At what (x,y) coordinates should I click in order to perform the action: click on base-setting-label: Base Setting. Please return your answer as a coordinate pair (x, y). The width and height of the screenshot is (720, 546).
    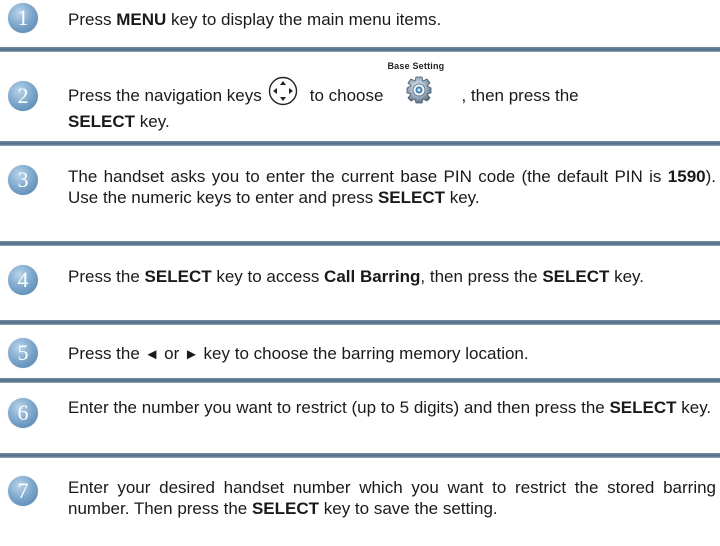
    Looking at the image, I should click on (416, 65).